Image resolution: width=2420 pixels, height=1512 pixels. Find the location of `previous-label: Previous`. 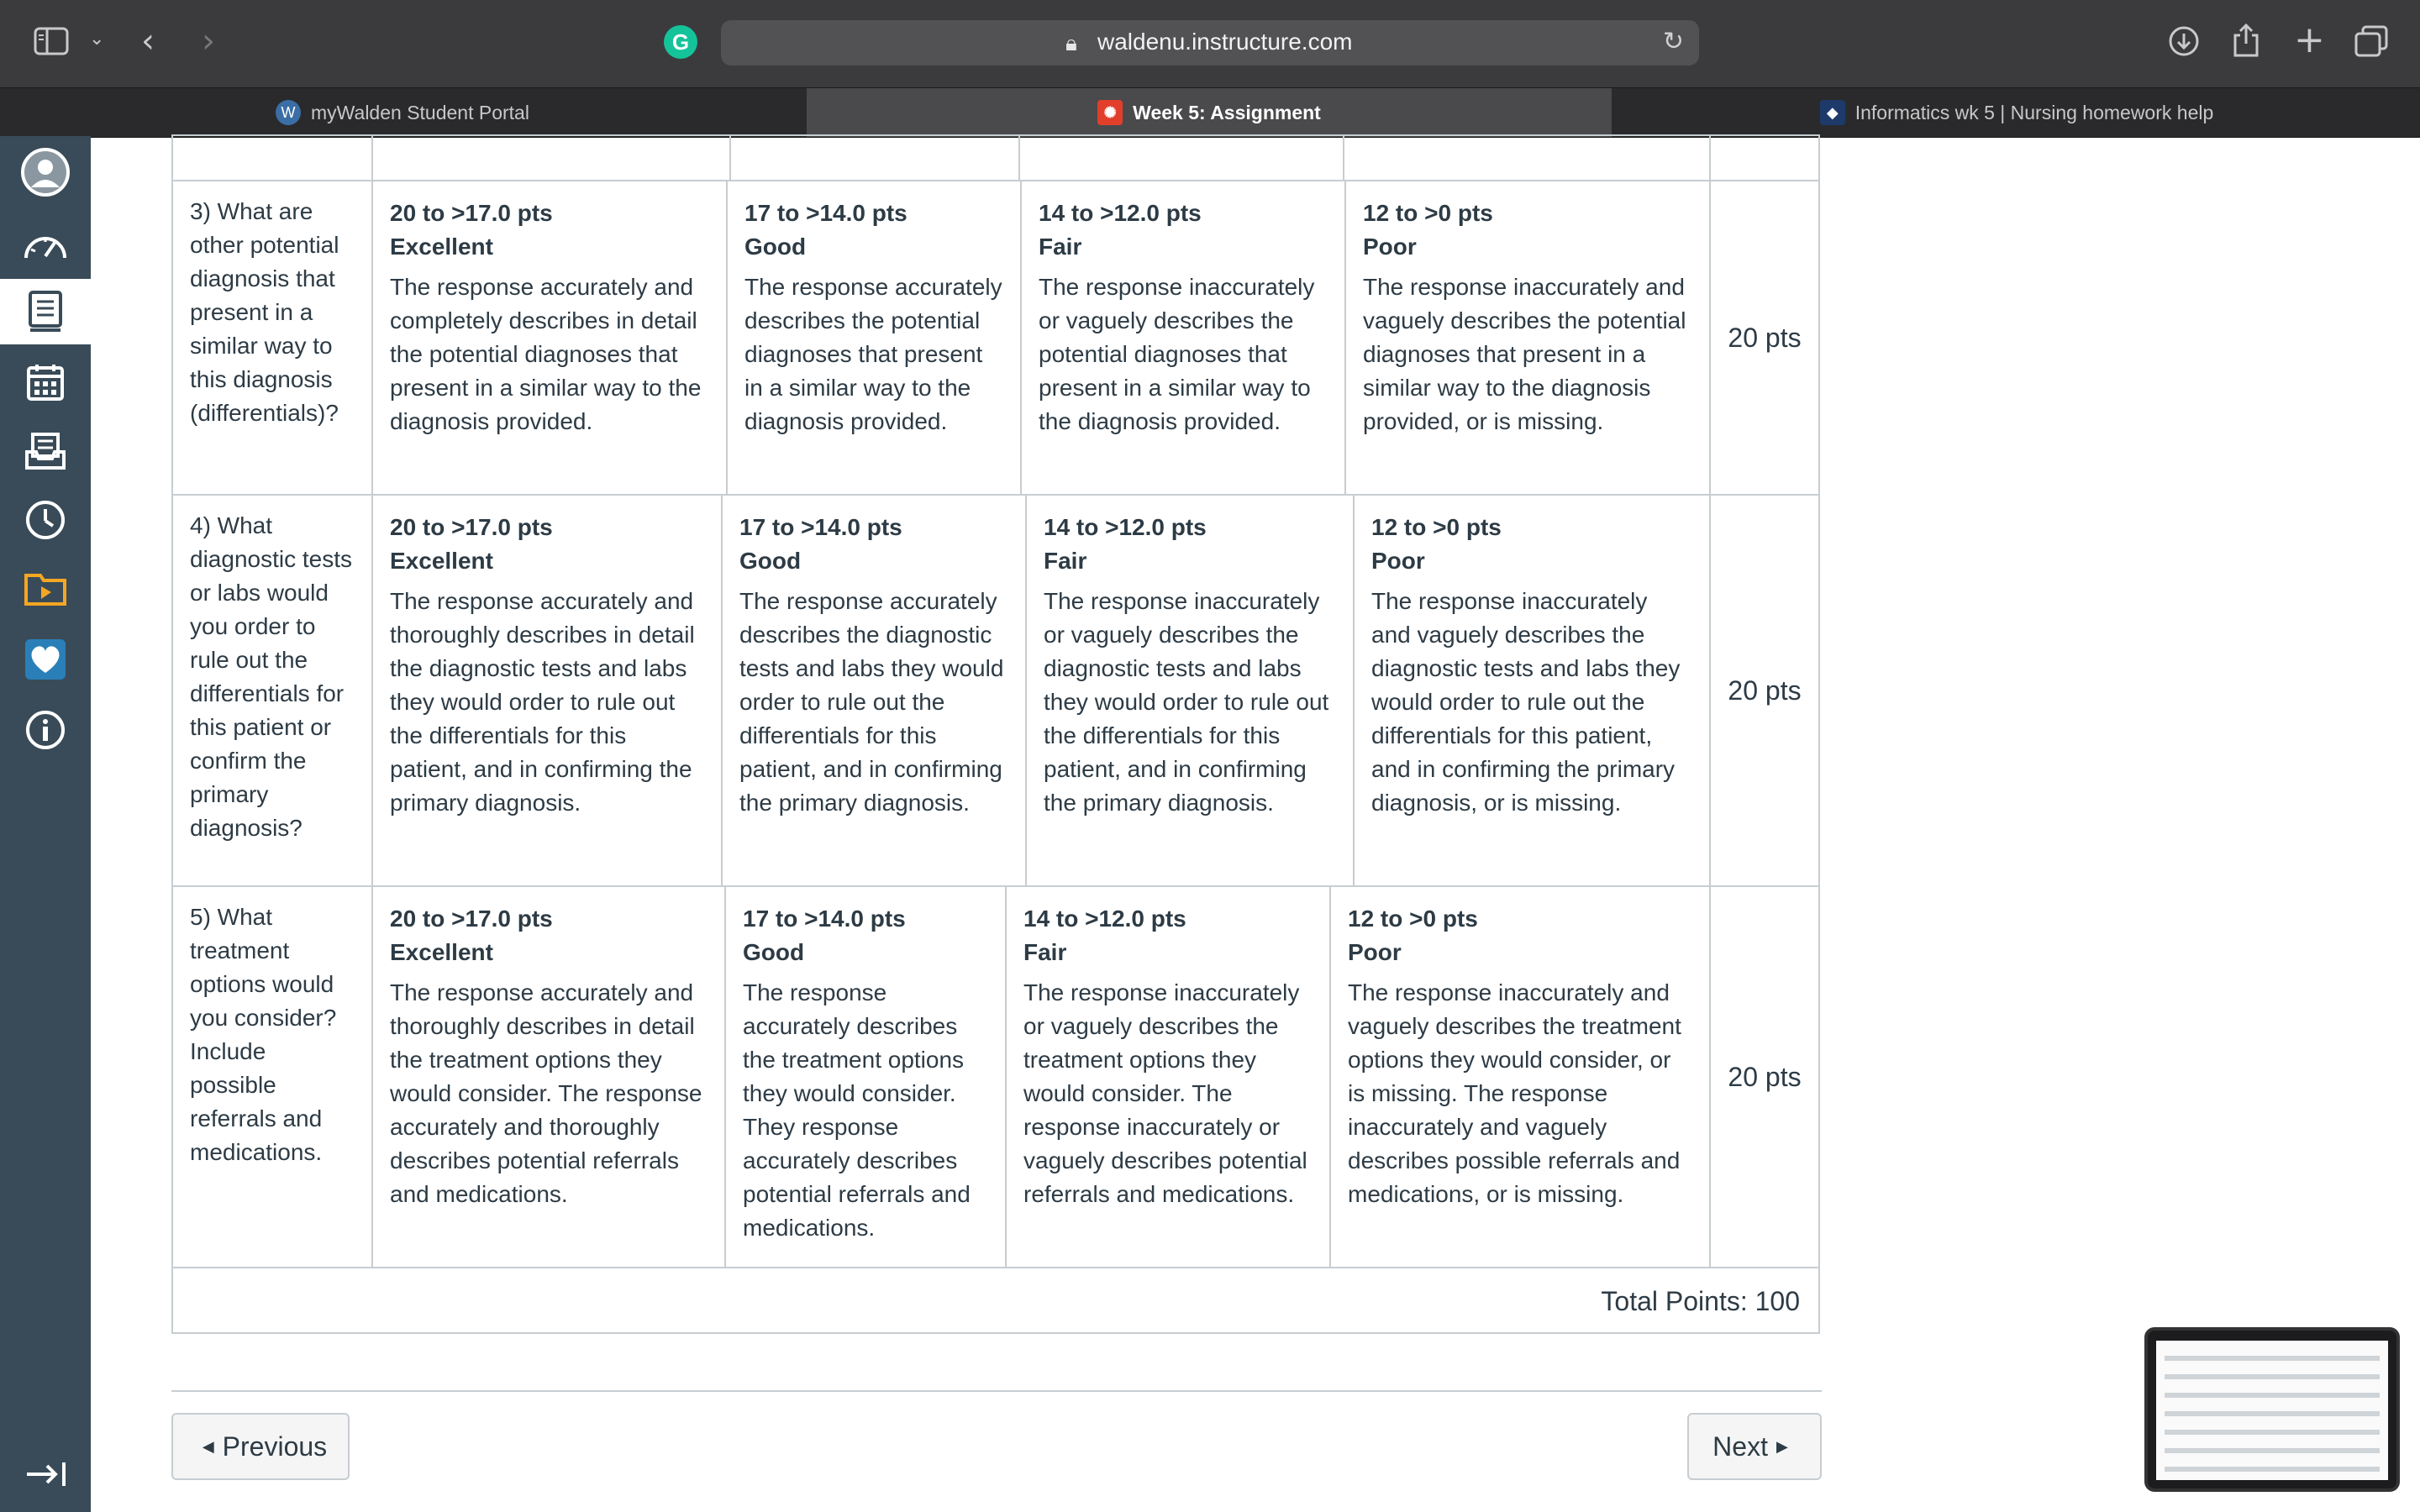

previous-label: Previous is located at coordinates (275, 1446).